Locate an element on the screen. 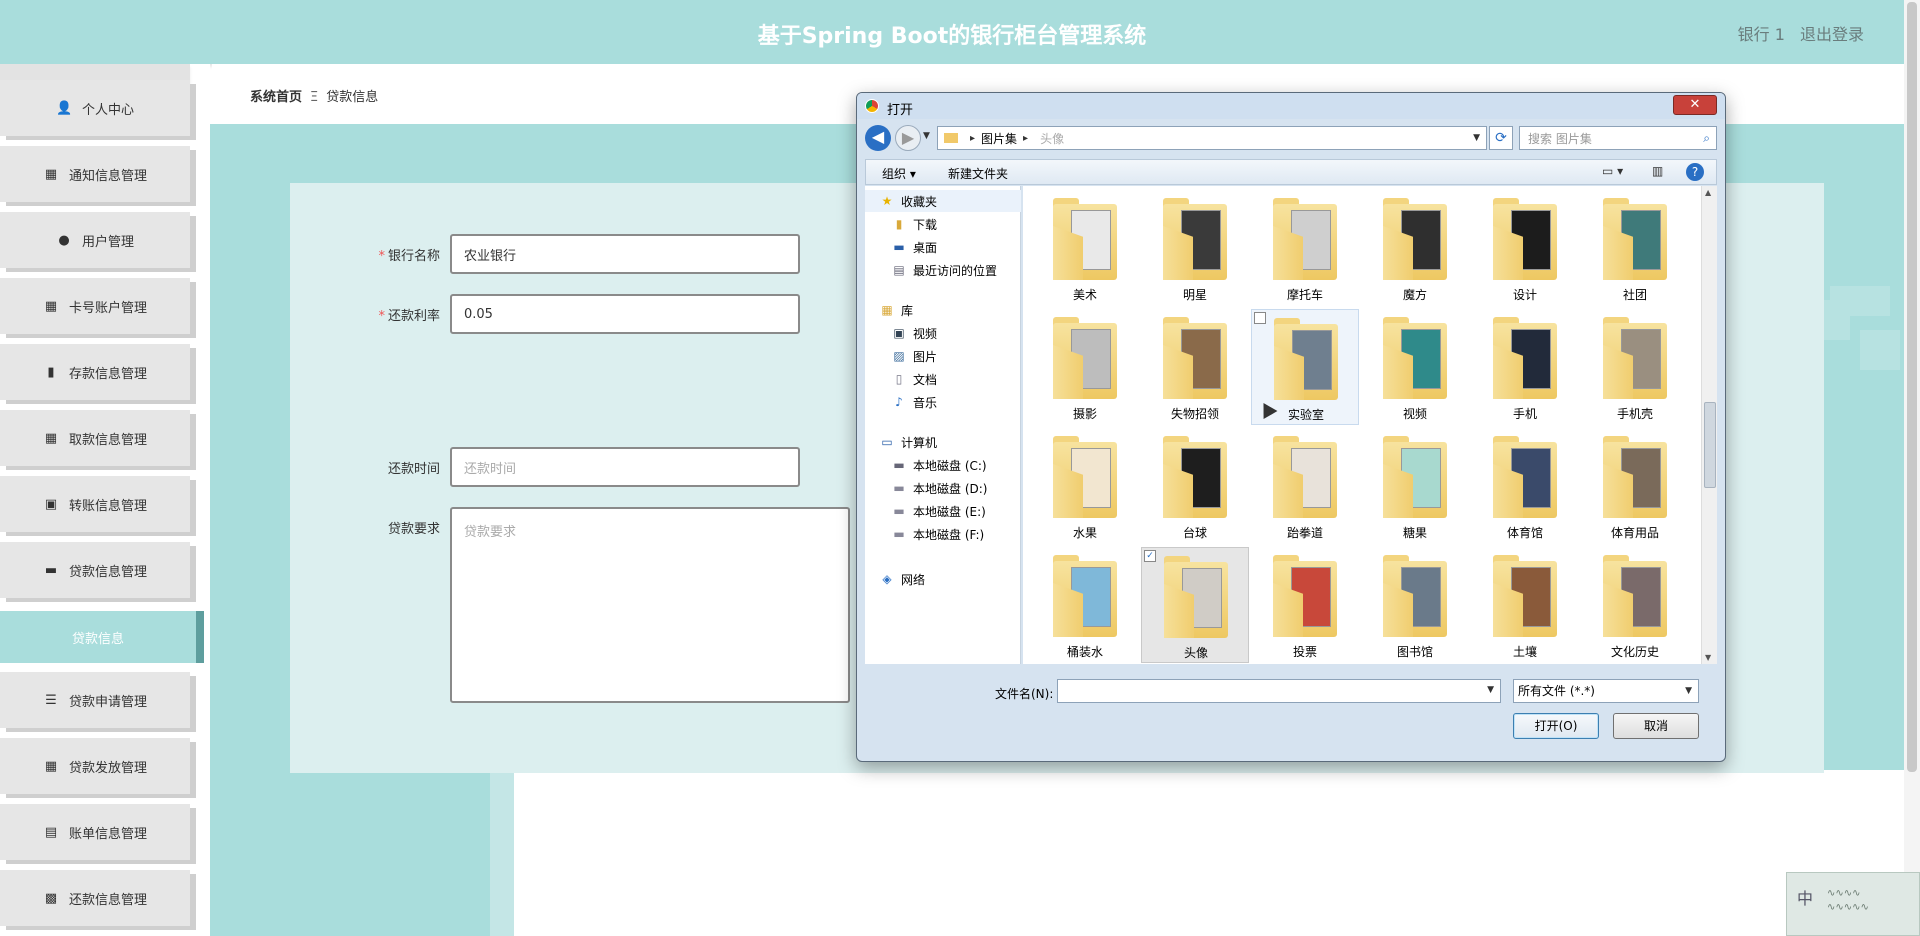 Image resolution: width=1920 pixels, height=936 pixels. file-list-scrollbar: ▲ ▼ is located at coordinates (1709, 425).